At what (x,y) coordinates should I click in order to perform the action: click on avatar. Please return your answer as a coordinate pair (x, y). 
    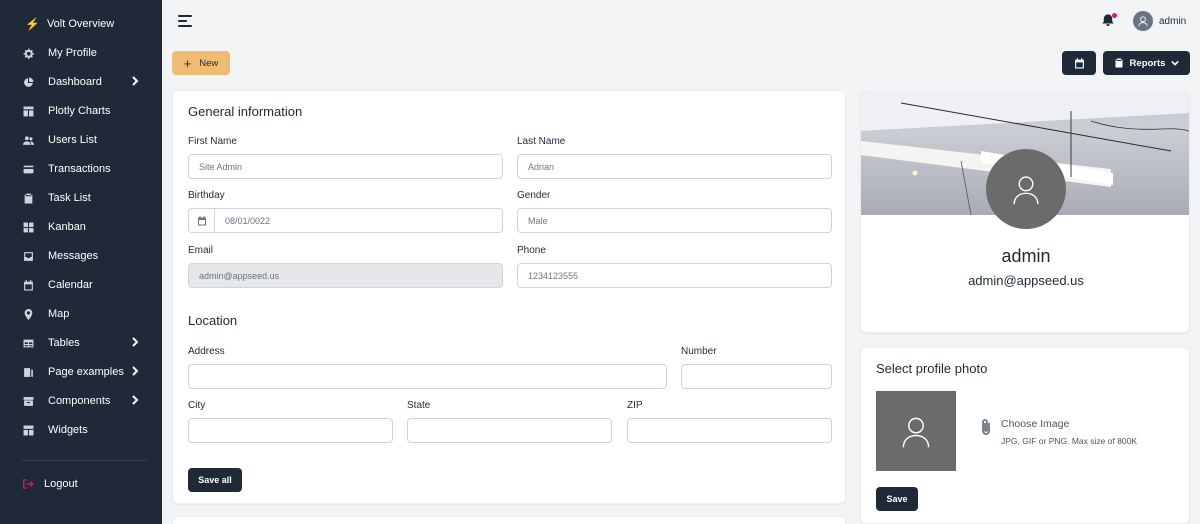
    Looking at the image, I should click on (1143, 21).